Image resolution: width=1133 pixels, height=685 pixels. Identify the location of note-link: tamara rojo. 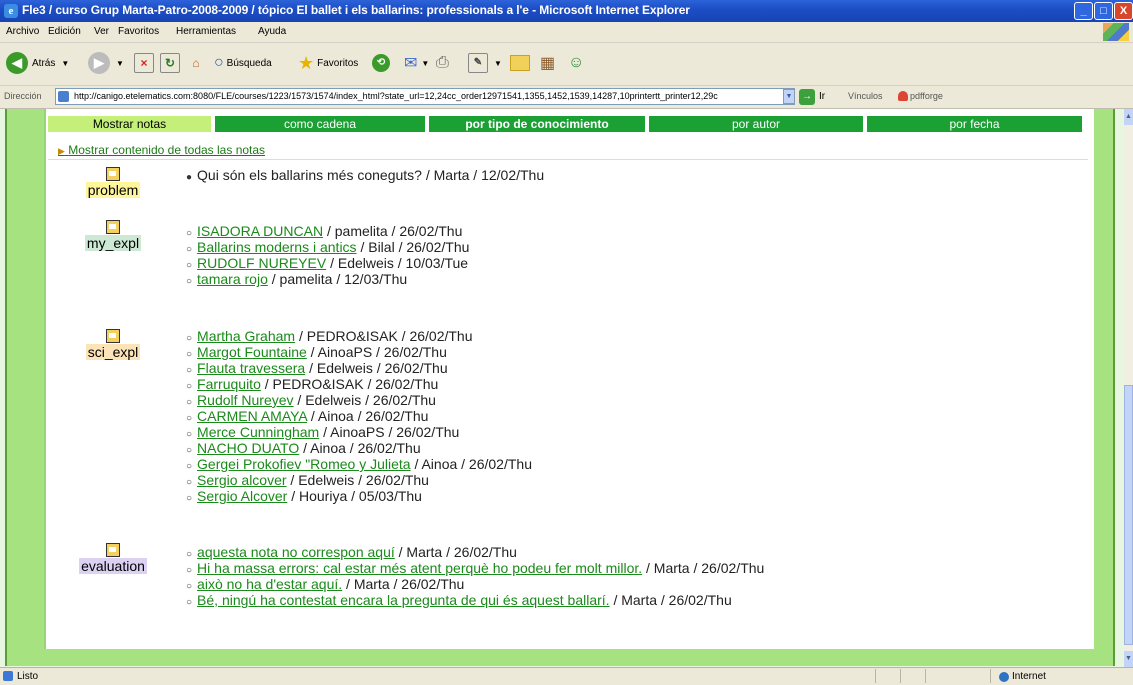
(232, 279).